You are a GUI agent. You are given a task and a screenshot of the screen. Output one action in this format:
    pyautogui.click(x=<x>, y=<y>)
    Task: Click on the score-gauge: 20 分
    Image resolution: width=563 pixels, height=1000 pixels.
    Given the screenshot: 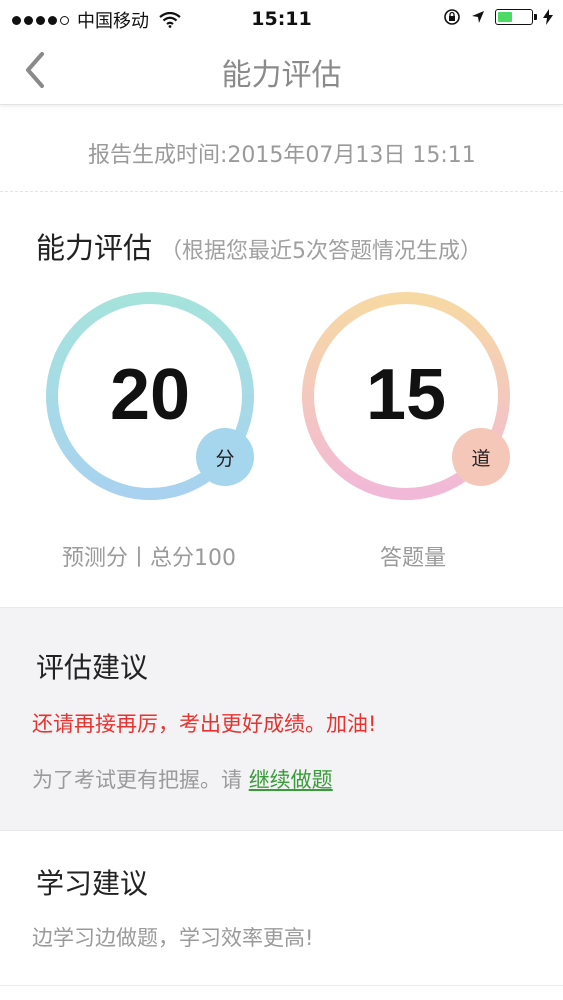 What is the action you would take?
    pyautogui.click(x=150, y=396)
    